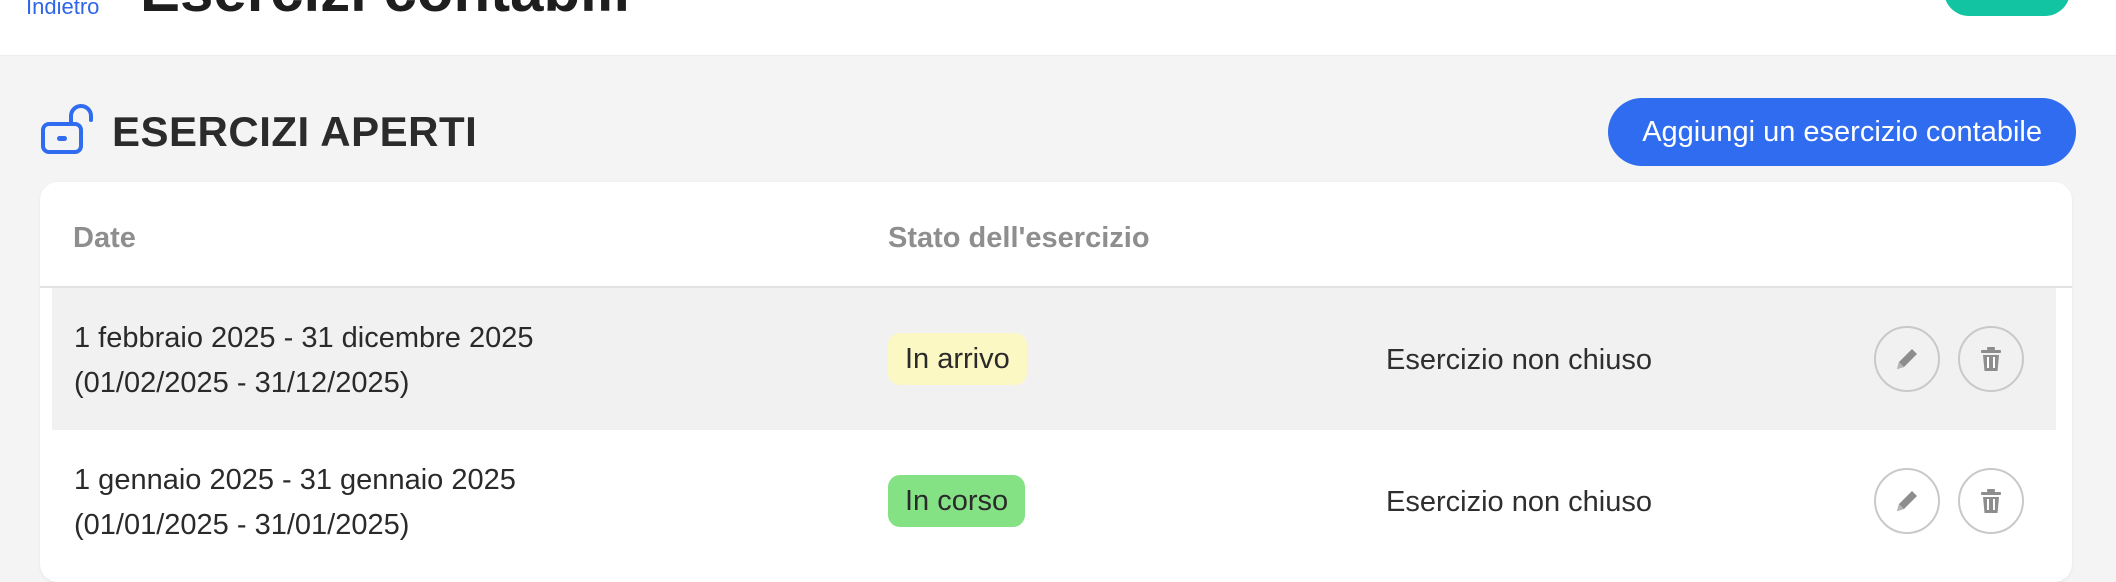  I want to click on date-range-short: (01/01/2025 - 31/01/2025), so click(242, 525).